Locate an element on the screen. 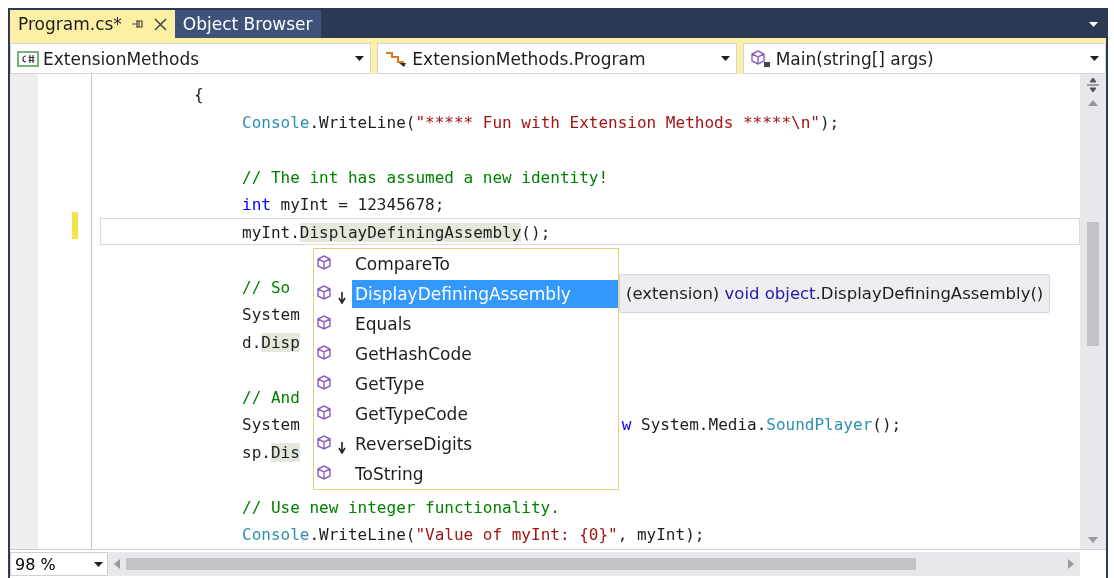 The height and width of the screenshot is (578, 1114). code-line: { is located at coordinates (199, 94).